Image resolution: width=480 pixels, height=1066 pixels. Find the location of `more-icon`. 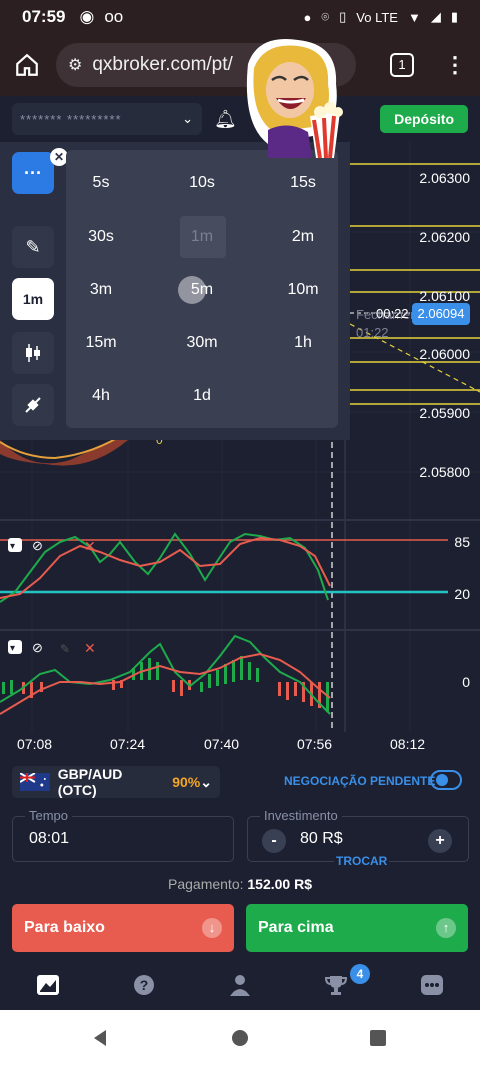

more-icon is located at coordinates (432, 985).